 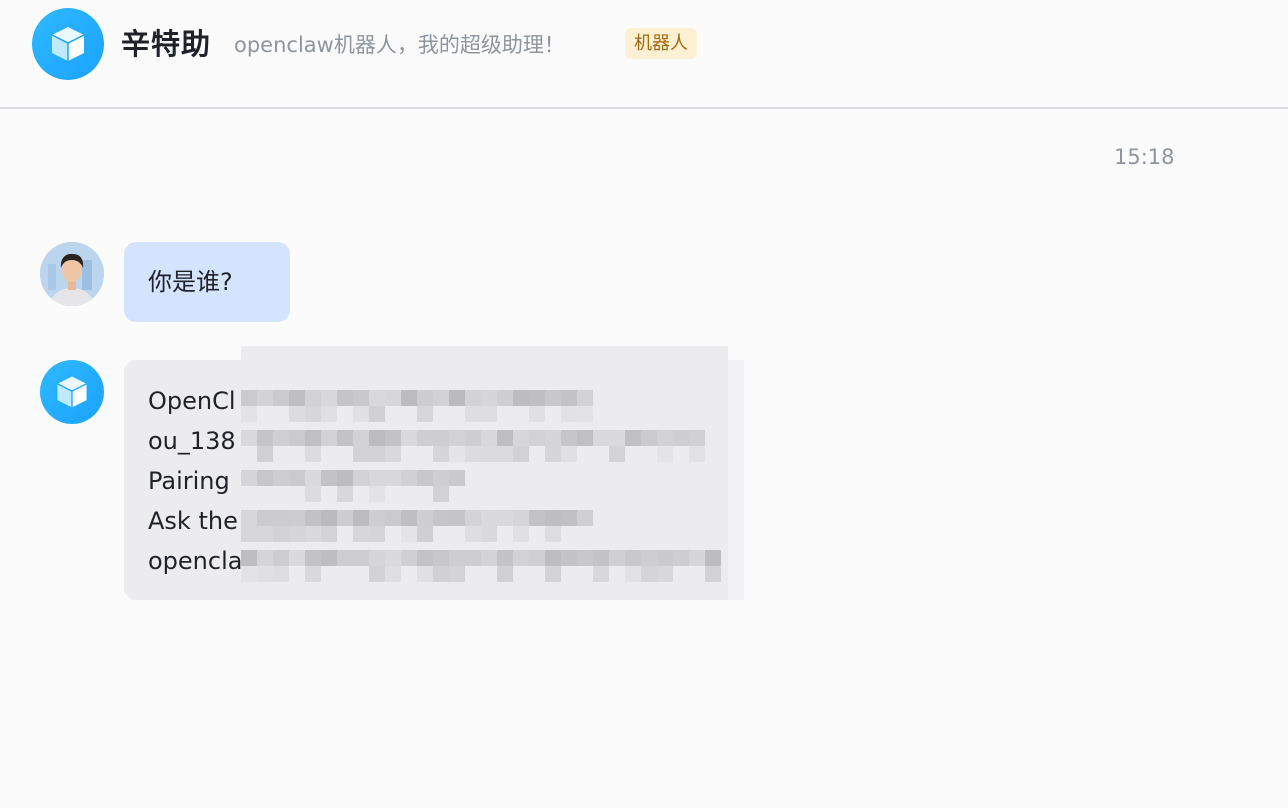 I want to click on bot-avatar-large, so click(x=68, y=44).